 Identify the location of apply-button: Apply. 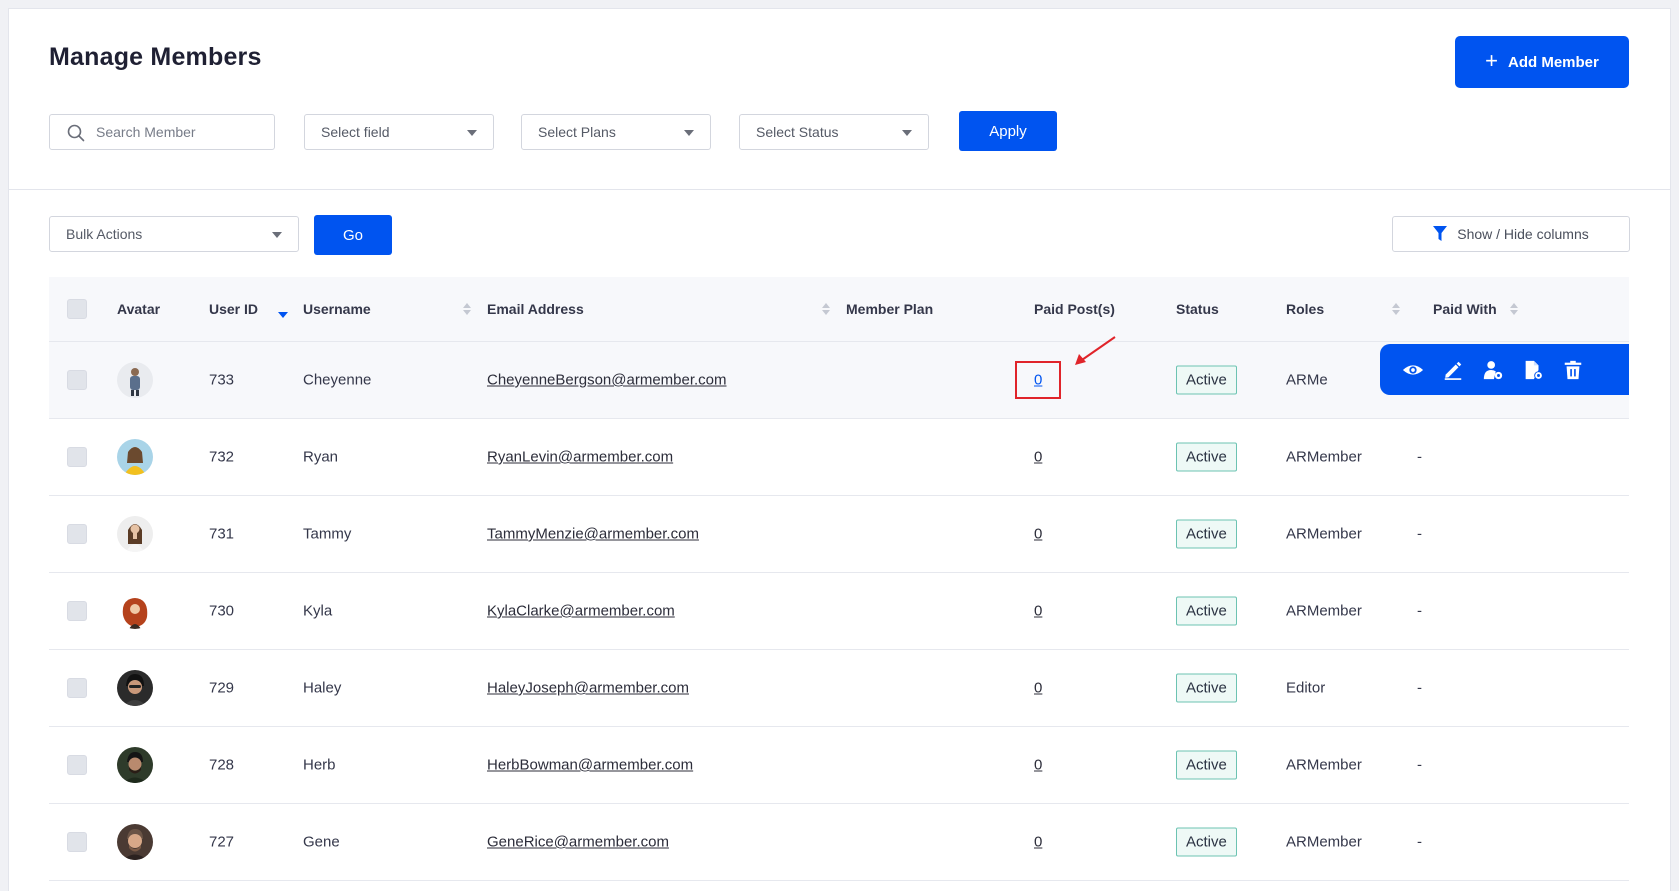
(1008, 131).